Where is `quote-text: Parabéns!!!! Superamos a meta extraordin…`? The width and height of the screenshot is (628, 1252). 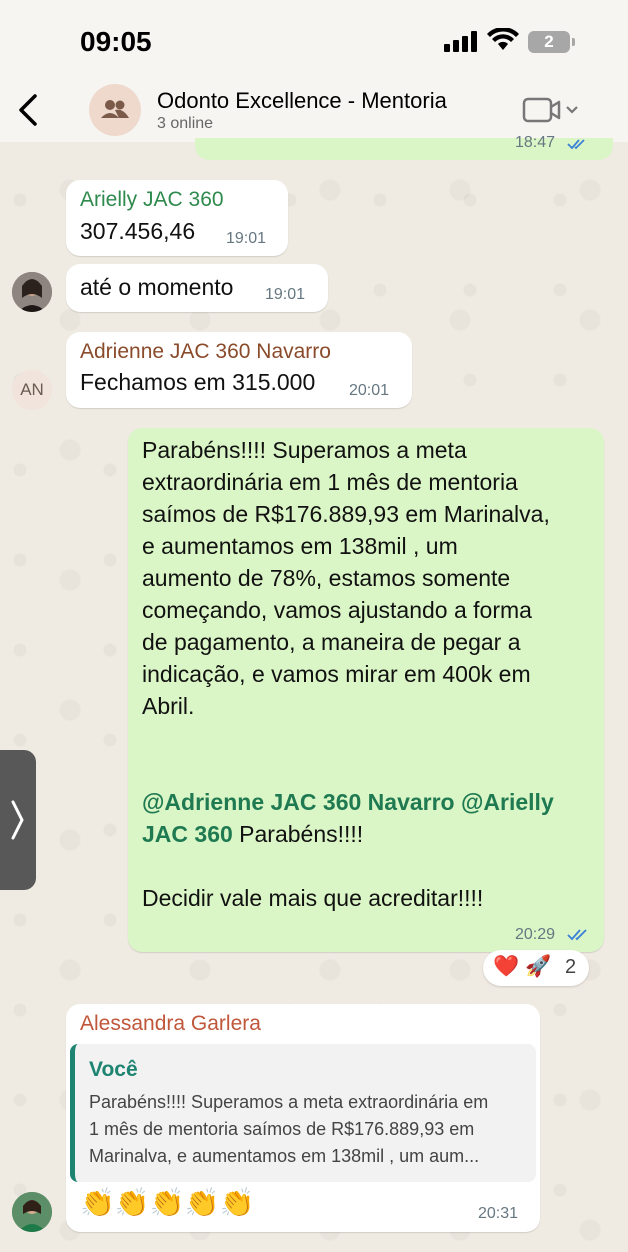 quote-text: Parabéns!!!! Superamos a meta extraordin… is located at coordinates (289, 1129).